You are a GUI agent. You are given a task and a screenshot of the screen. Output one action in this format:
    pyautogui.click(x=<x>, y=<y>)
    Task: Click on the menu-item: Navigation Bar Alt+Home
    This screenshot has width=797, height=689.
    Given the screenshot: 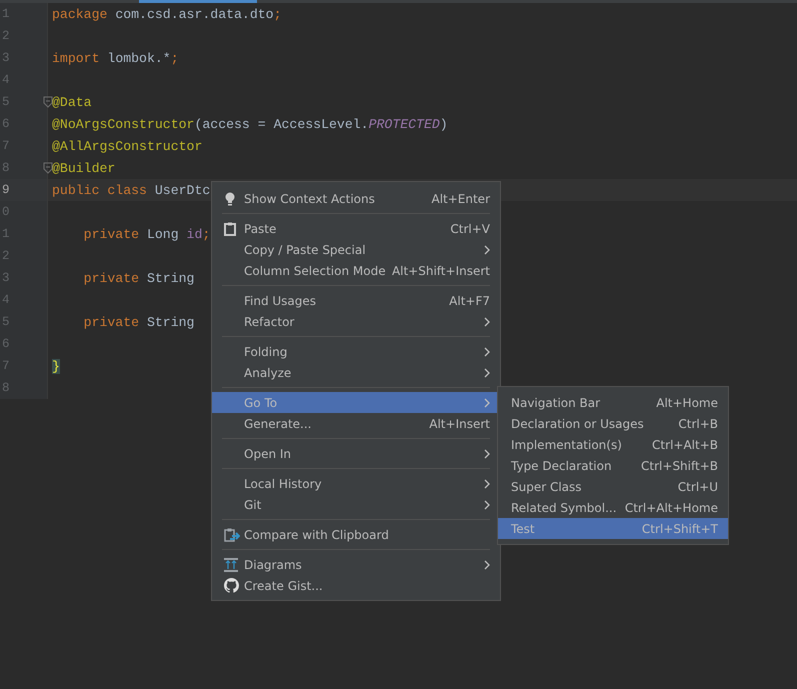 What is the action you would take?
    pyautogui.click(x=613, y=402)
    